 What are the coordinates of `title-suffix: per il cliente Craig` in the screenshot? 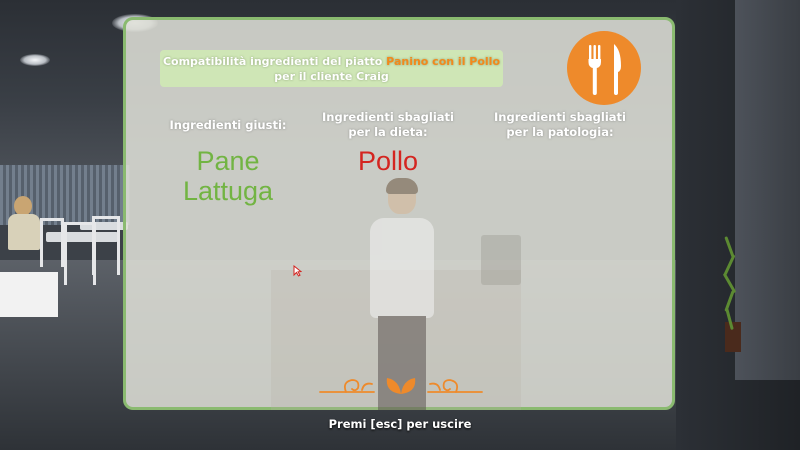 It's located at (331, 76).